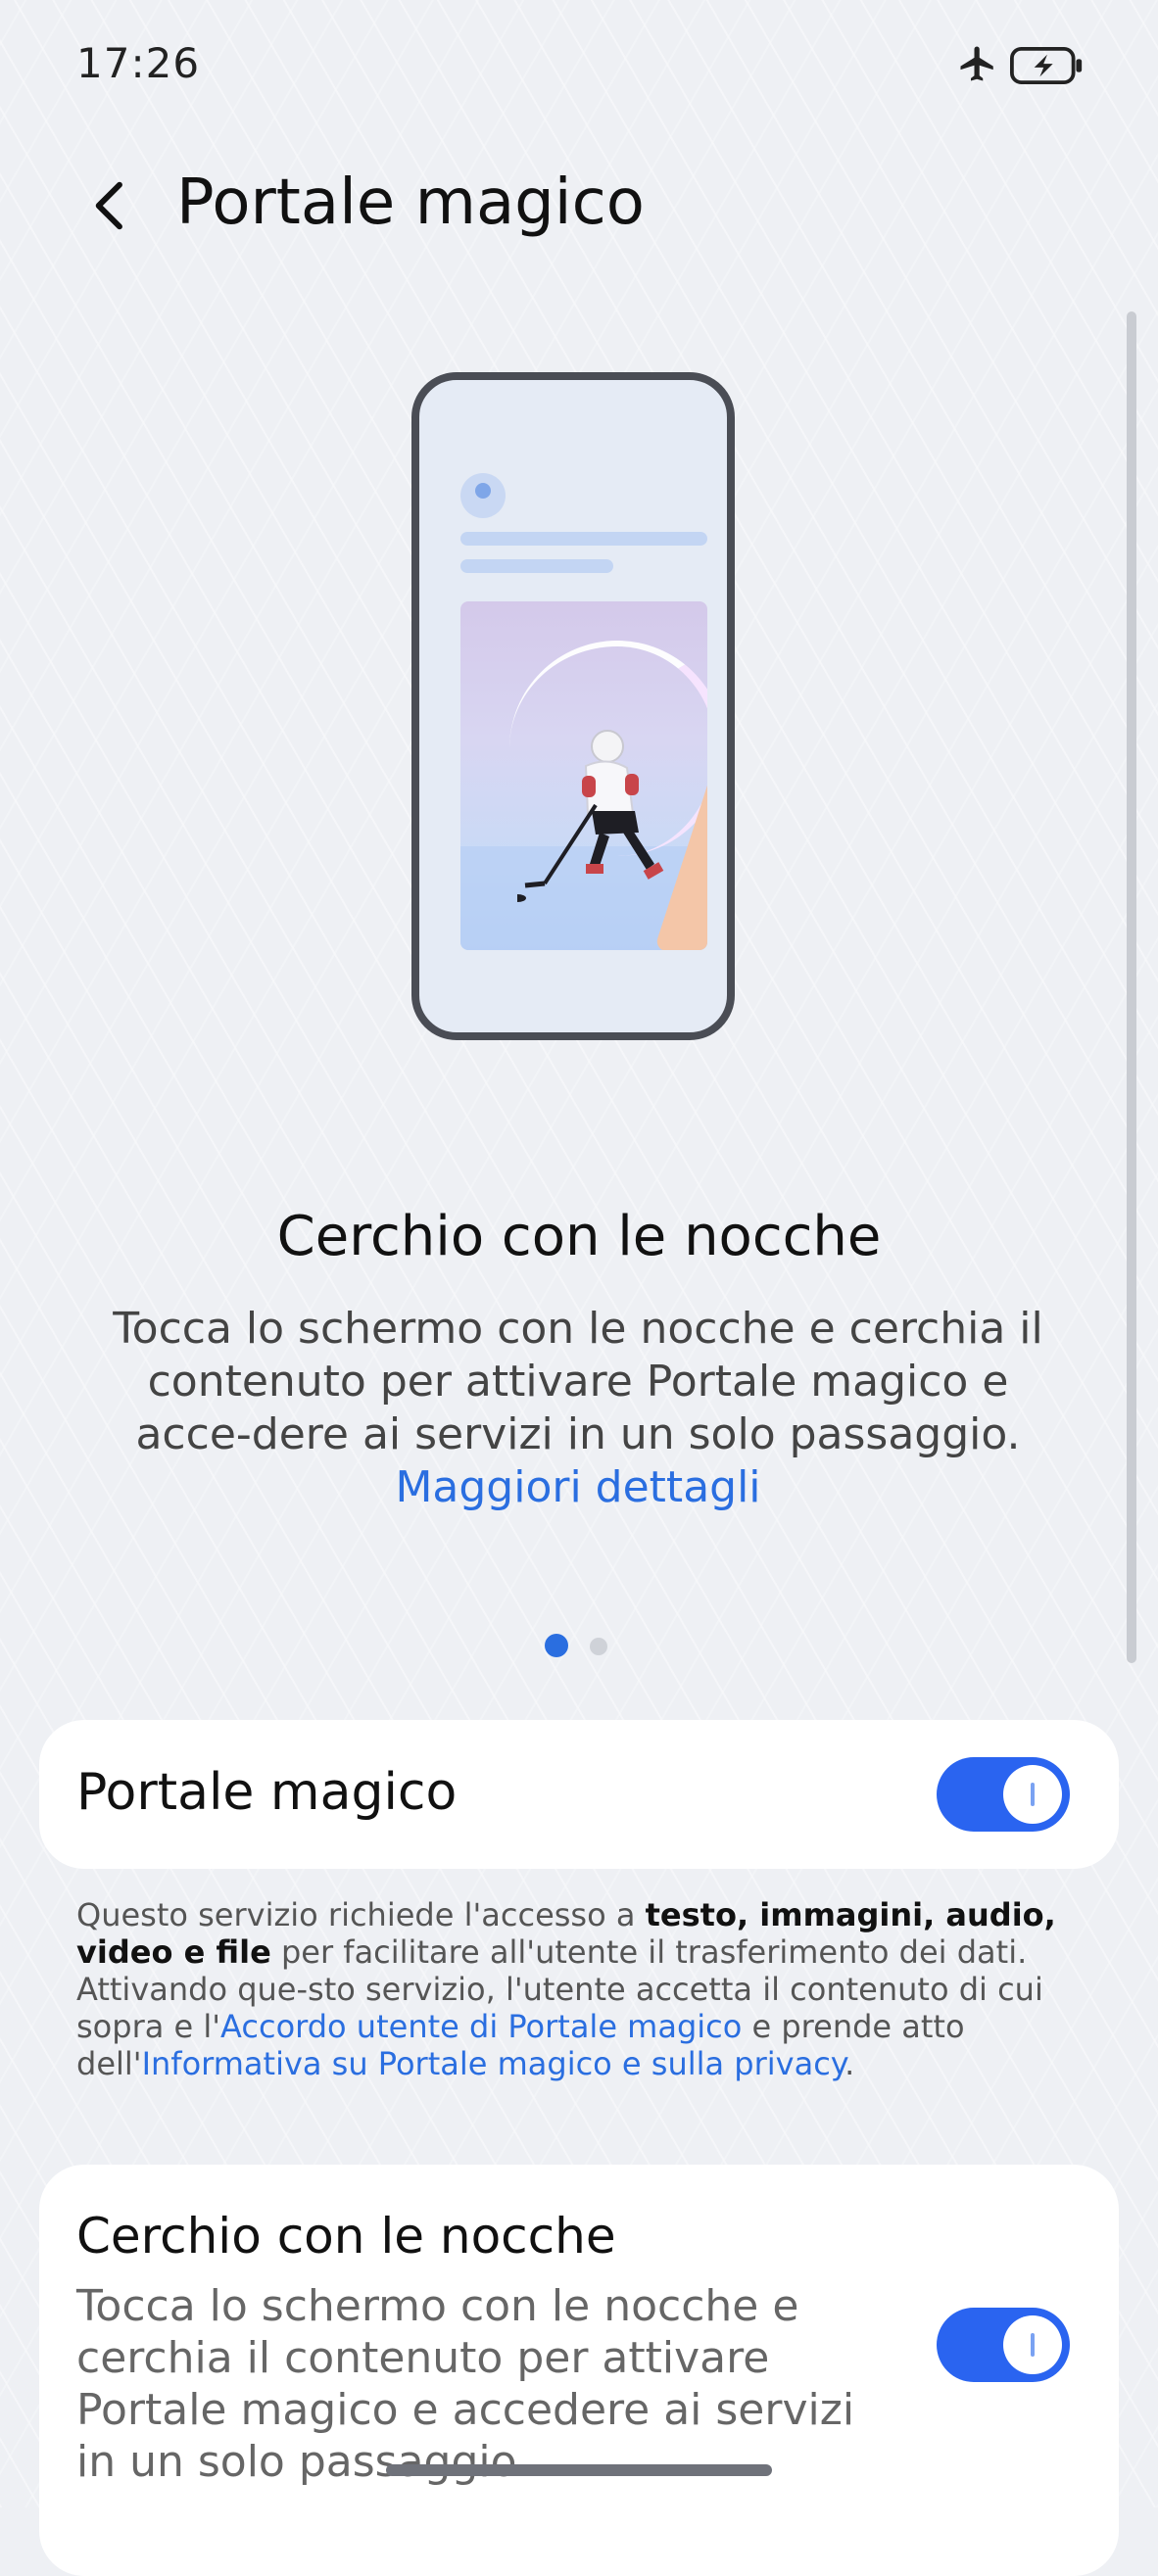  What do you see at coordinates (977, 63) in the screenshot?
I see `airplane-icon` at bounding box center [977, 63].